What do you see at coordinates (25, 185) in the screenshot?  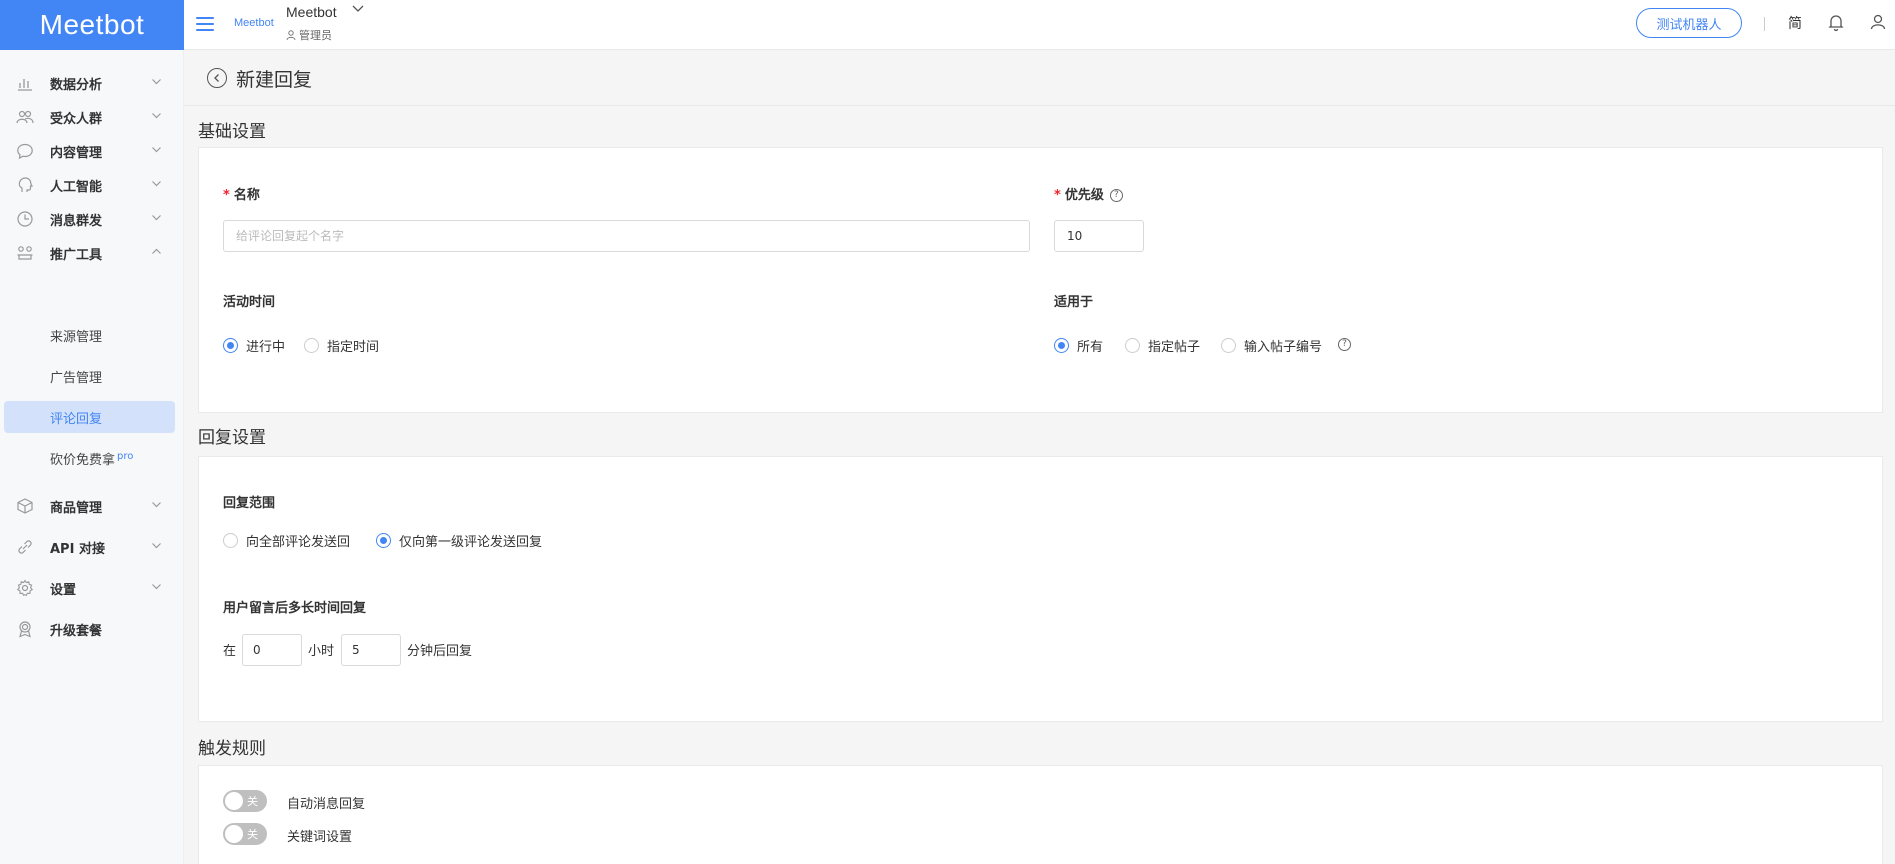 I see `brain-icon` at bounding box center [25, 185].